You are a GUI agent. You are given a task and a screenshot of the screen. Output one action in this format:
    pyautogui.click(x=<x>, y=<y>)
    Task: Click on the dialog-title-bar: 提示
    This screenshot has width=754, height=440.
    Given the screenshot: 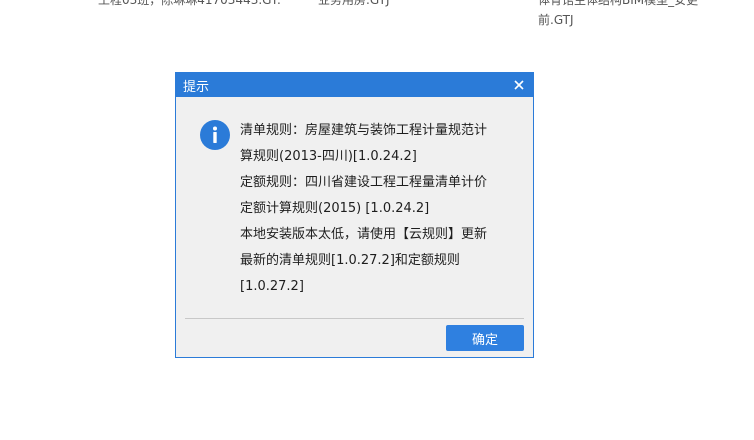 What is the action you would take?
    pyautogui.click(x=354, y=85)
    